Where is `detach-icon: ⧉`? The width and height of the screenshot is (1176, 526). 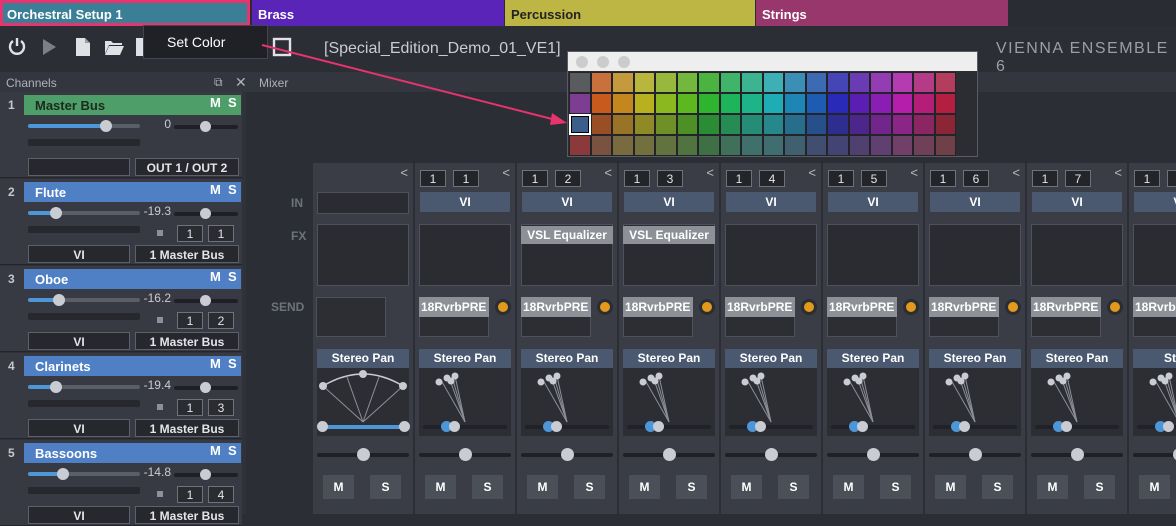
detach-icon: ⧉ is located at coordinates (218, 82).